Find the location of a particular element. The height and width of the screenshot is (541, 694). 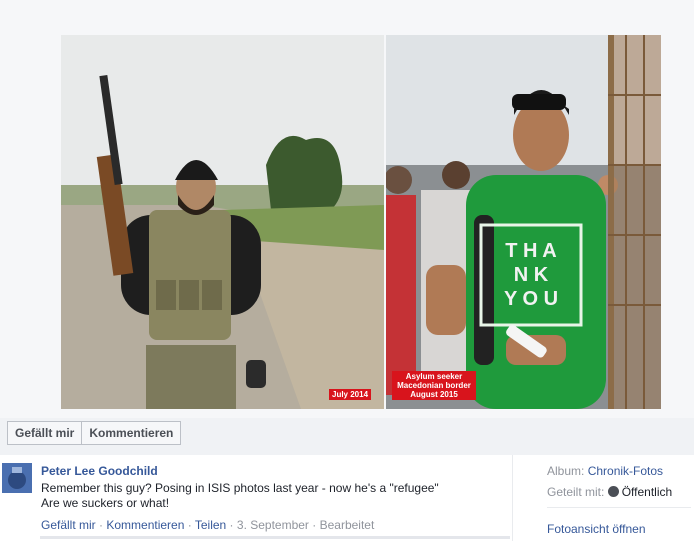

album-row: Album: Chronik-Fotos is located at coordinates (605, 471).